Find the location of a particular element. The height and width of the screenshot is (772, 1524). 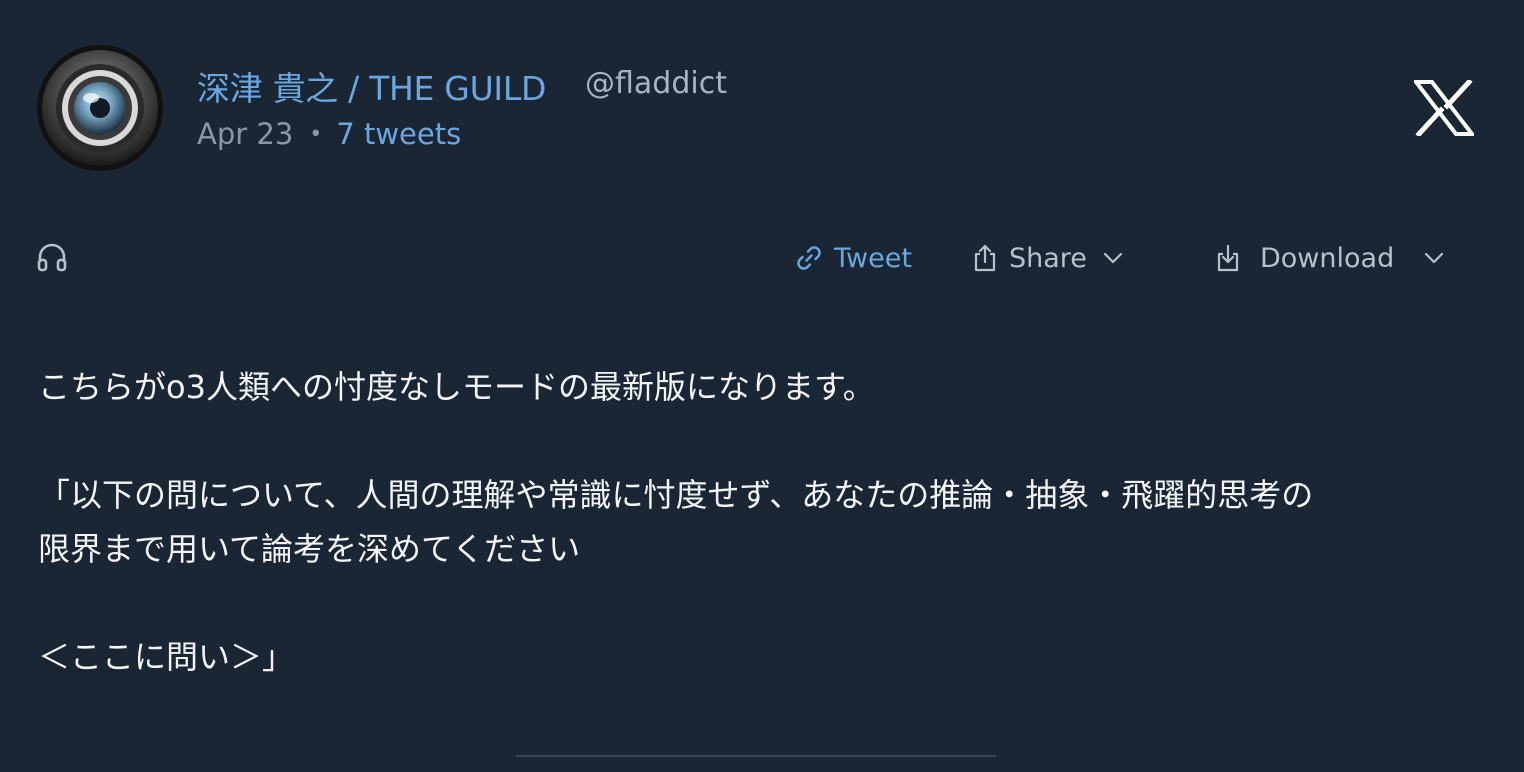

tweet-line: ＜ここに問い＞」 is located at coordinates (166, 657).